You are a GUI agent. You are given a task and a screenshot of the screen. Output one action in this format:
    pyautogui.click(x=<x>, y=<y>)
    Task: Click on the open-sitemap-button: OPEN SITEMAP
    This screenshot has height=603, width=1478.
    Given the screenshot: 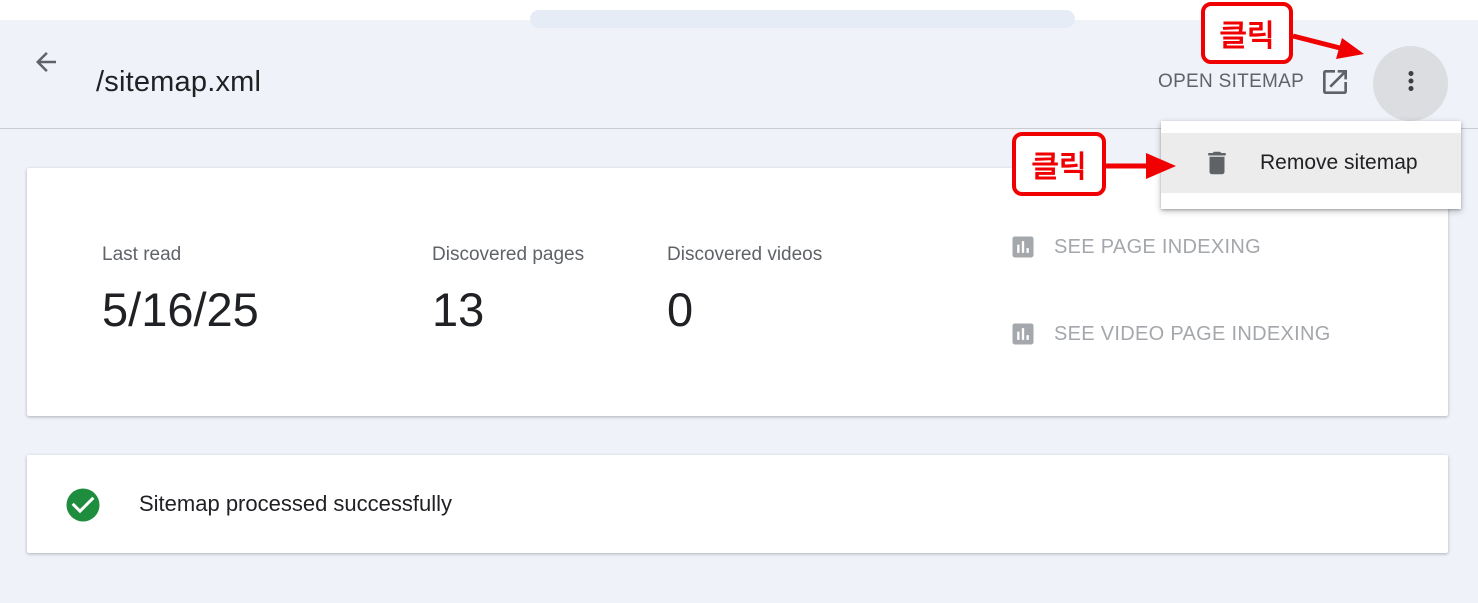 What is the action you would take?
    pyautogui.click(x=1254, y=82)
    